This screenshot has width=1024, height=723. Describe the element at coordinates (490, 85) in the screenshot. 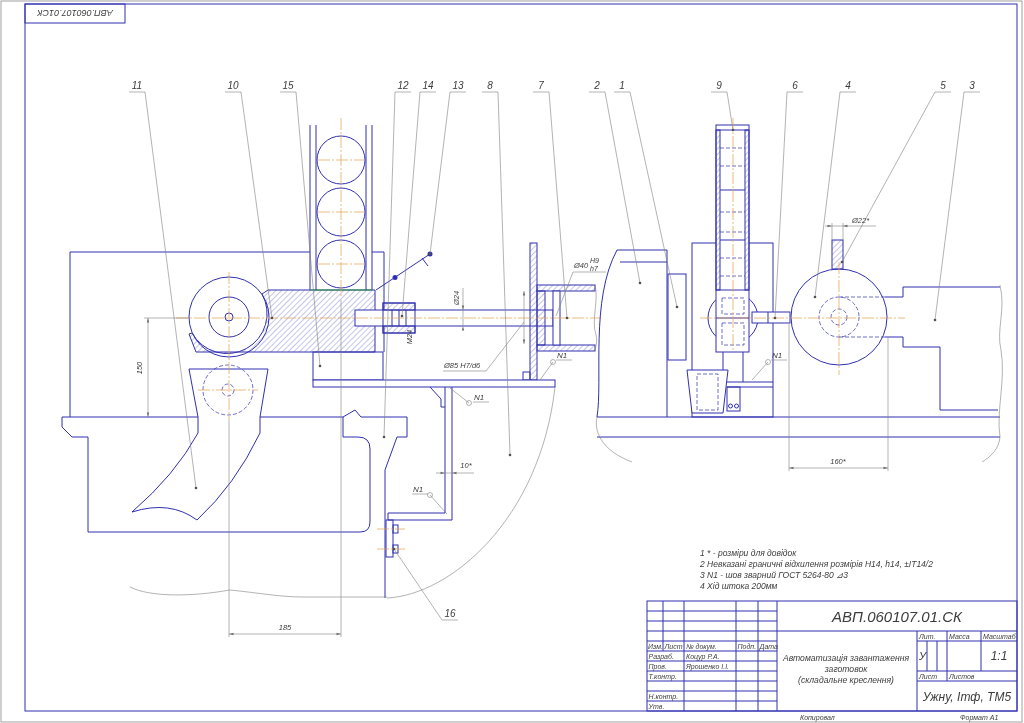

I see `callout-number: 8` at that location.